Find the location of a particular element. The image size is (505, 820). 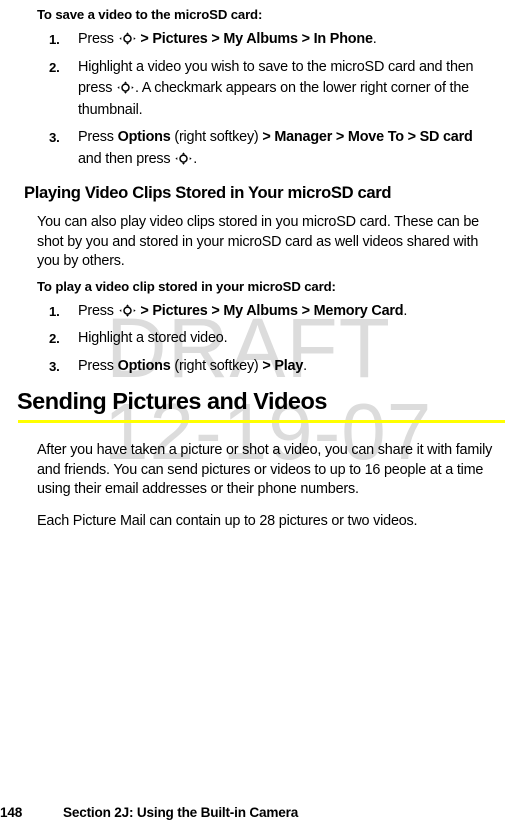

step-text: Press Options (right softkey) > Play. is located at coordinates (192, 365).